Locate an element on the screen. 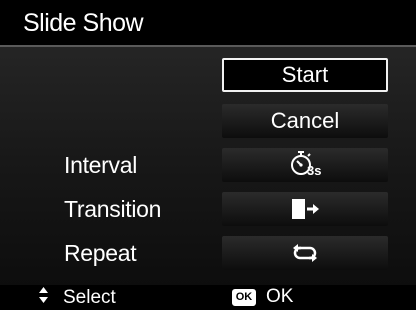  footer-select-hint: Select is located at coordinates (77, 298).